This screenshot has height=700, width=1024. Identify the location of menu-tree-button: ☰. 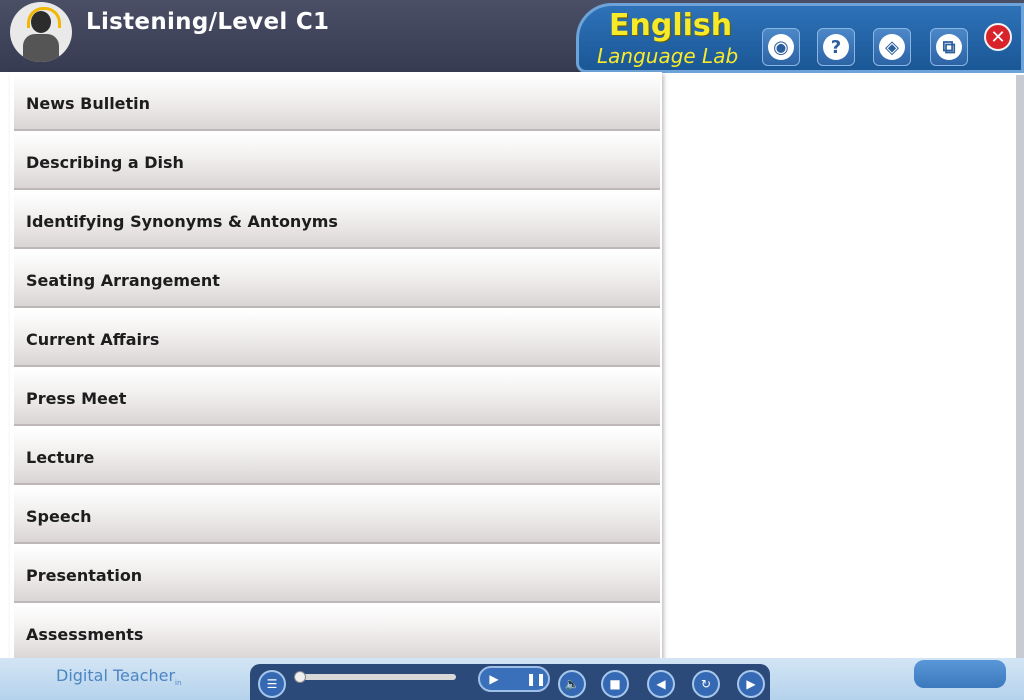
(272, 684).